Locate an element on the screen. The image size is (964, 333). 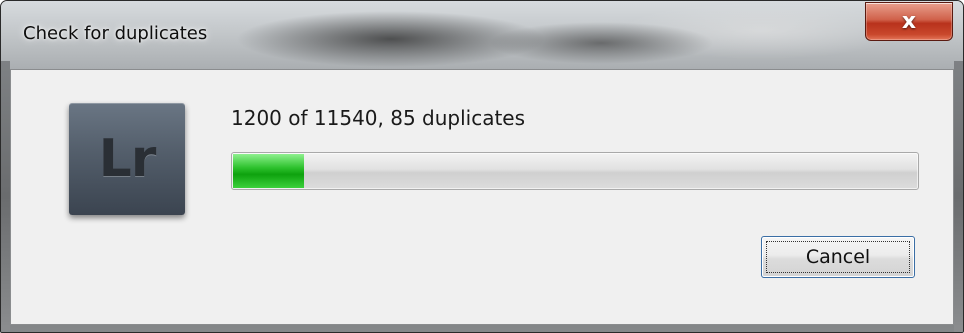
app-icon-label: Lr is located at coordinates (127, 159).